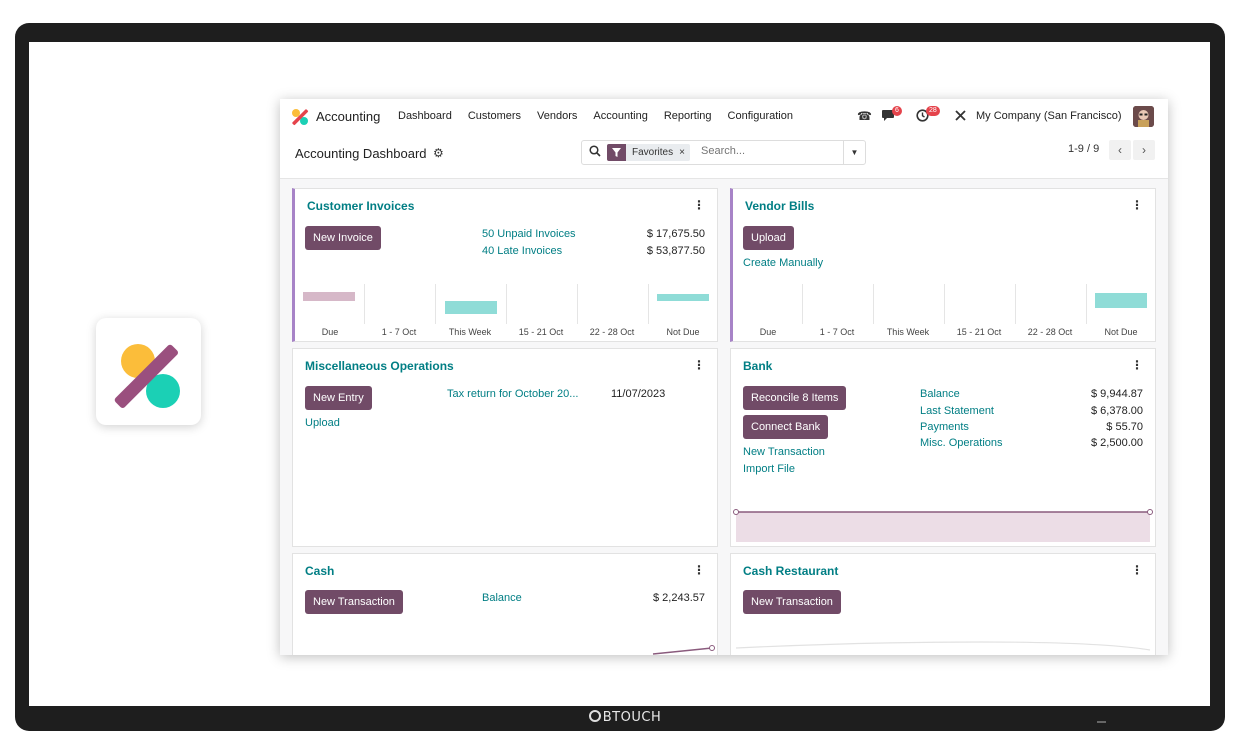 This screenshot has height=754, width=1245. Describe the element at coordinates (837, 332) in the screenshot. I see `graph-label-1-7: 1 - 7 Oct` at that location.